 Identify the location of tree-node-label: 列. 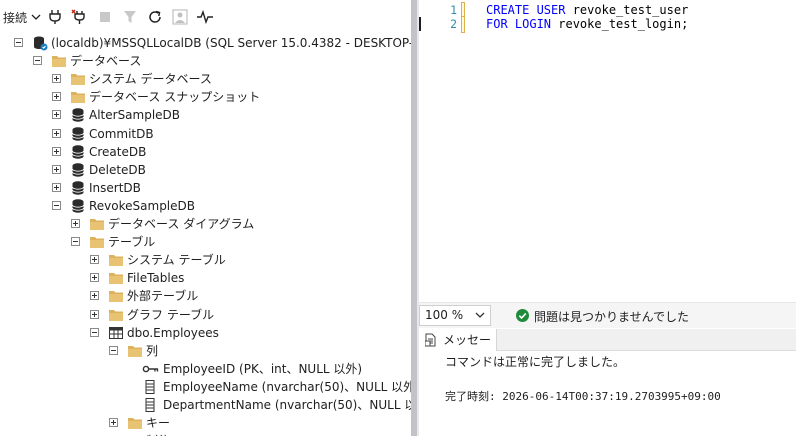
(152, 350).